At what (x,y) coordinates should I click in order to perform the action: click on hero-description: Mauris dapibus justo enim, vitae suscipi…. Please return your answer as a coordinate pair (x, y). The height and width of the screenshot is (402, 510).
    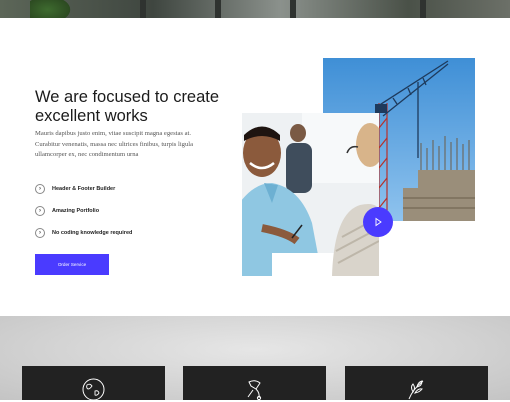
    Looking at the image, I should click on (114, 144).